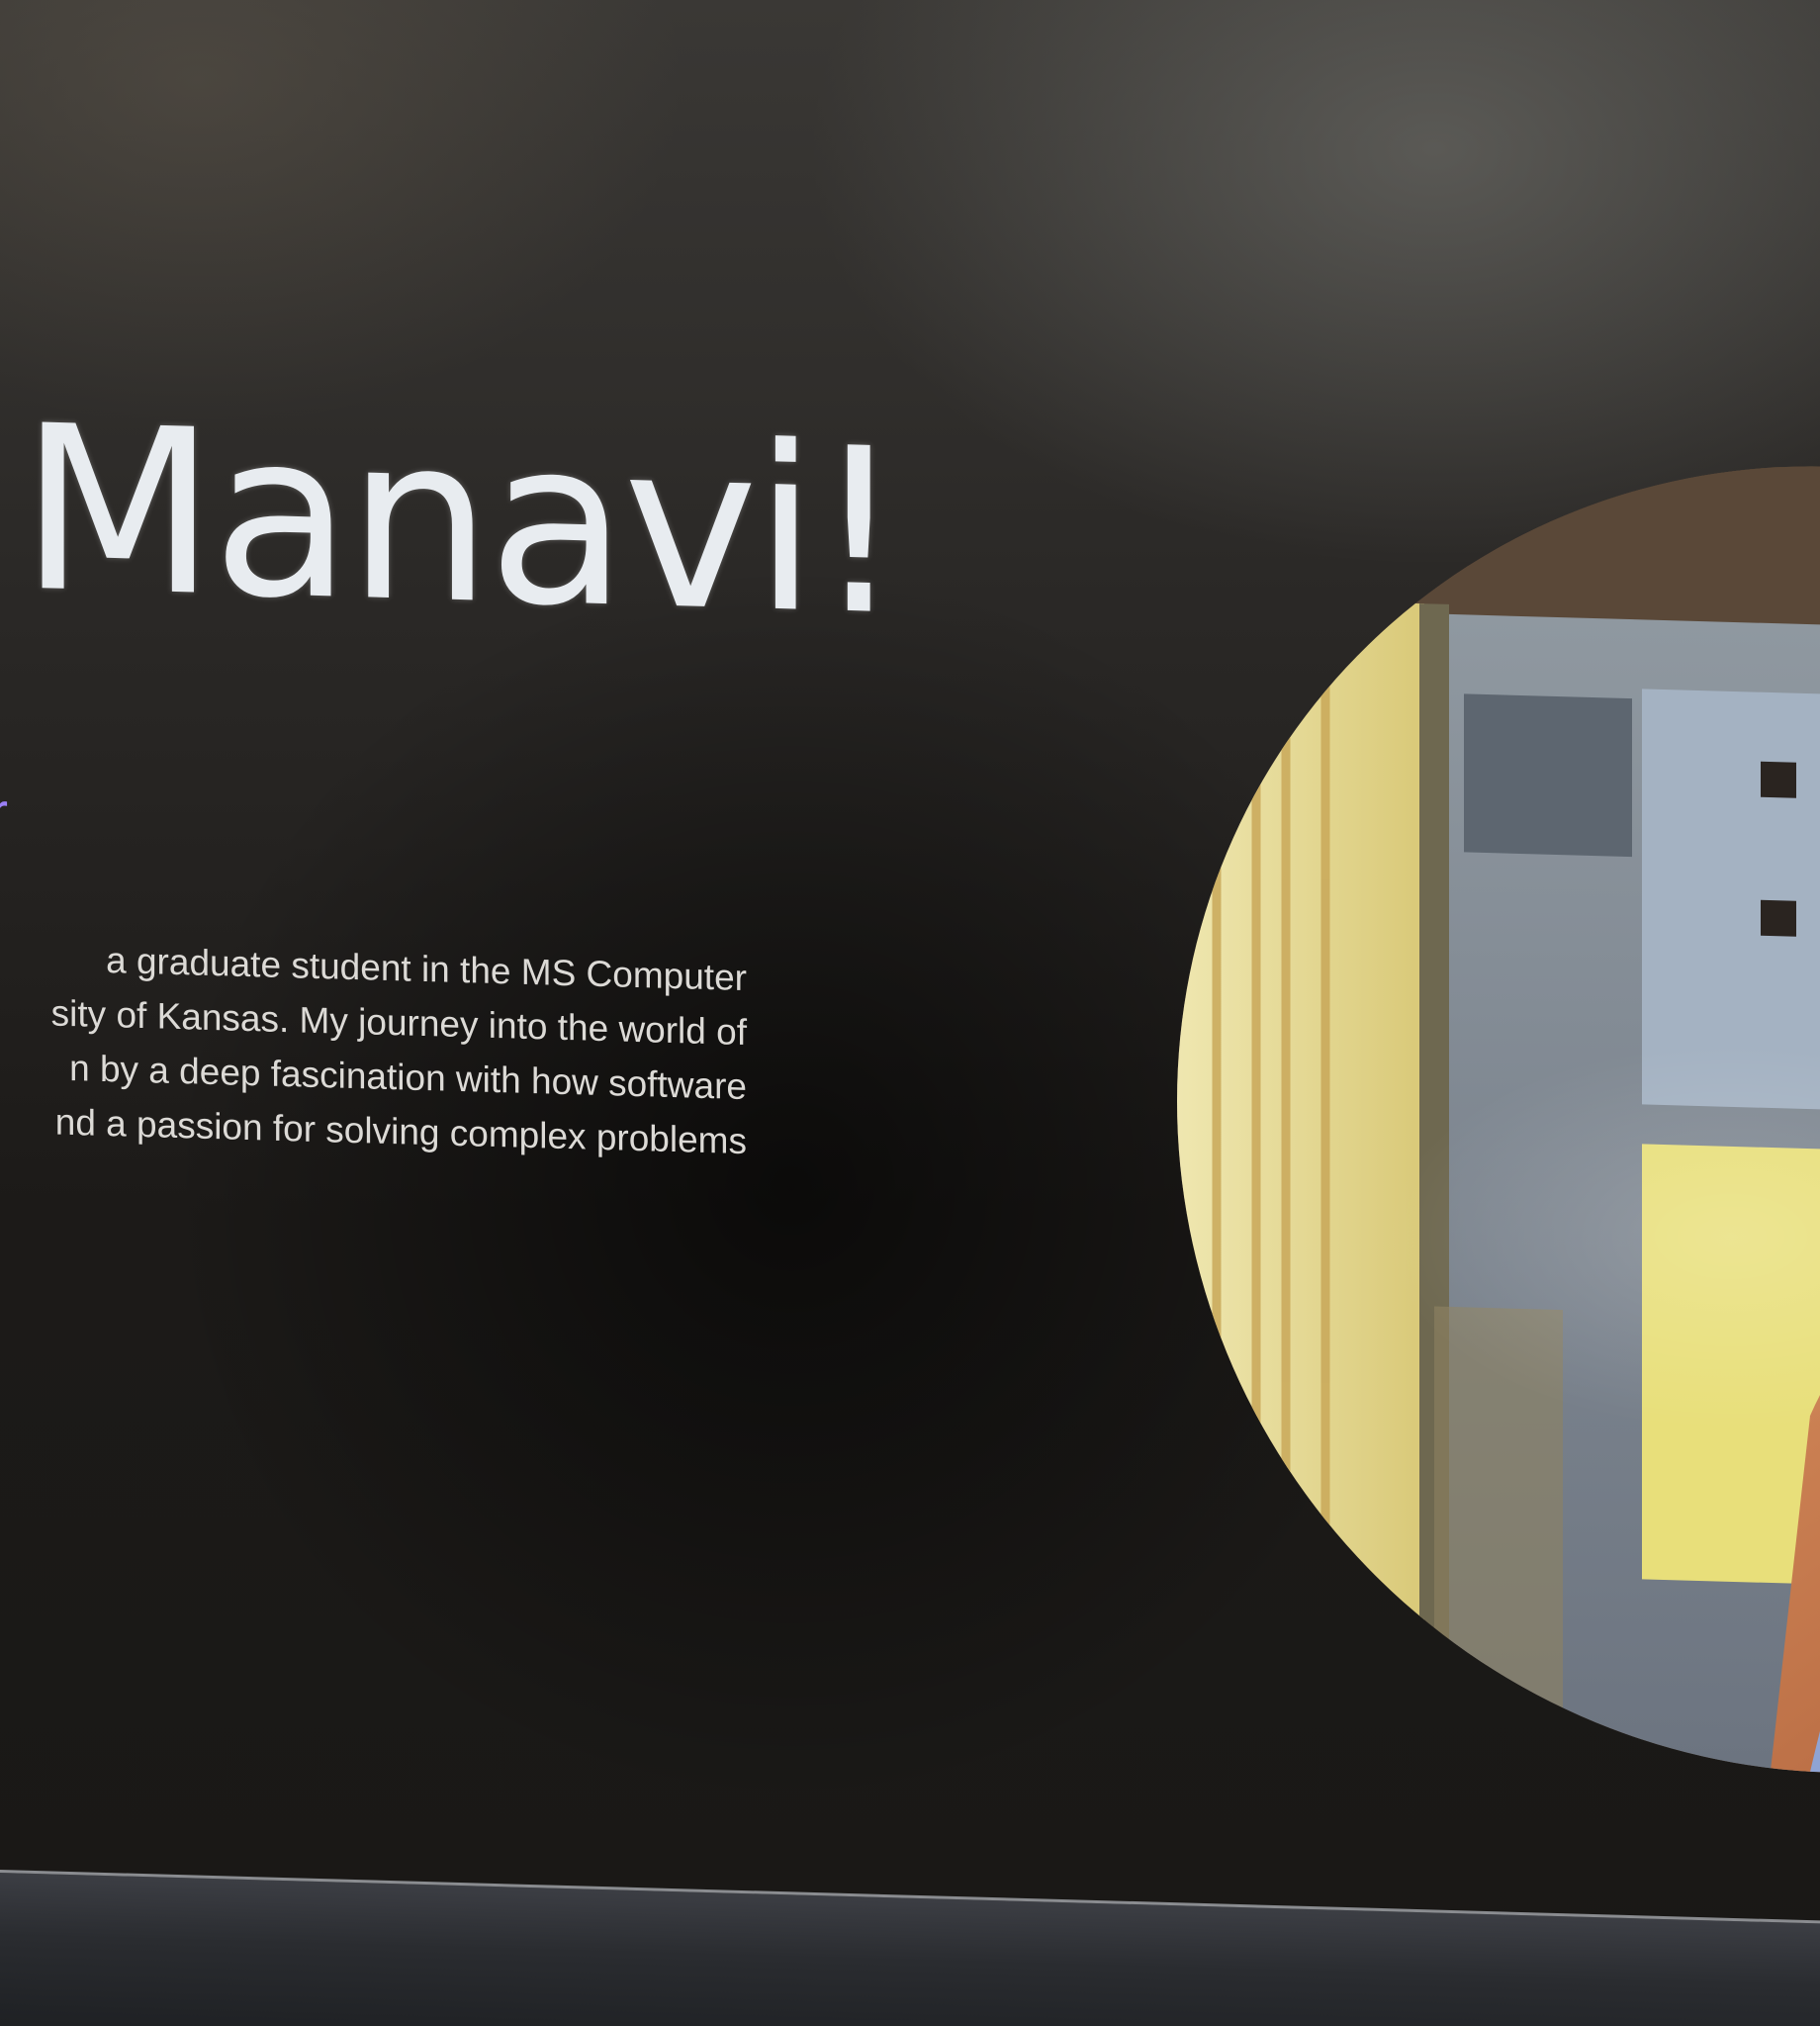 This screenshot has width=1820, height=2026. Describe the element at coordinates (4, 812) in the screenshot. I see `hero-role: r` at that location.